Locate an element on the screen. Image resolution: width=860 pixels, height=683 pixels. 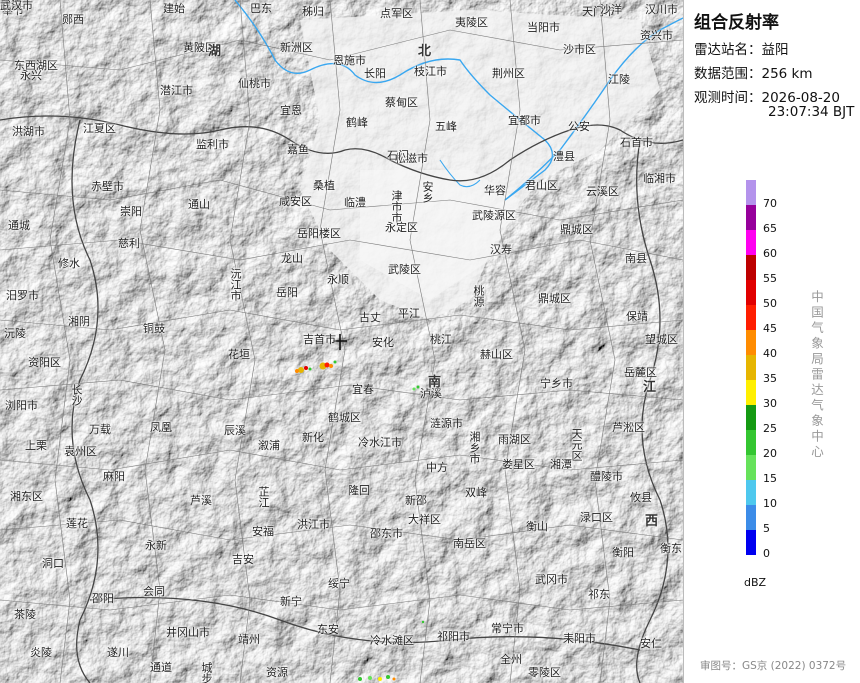
place-label: 铜鼓 is located at coordinates (154, 328).